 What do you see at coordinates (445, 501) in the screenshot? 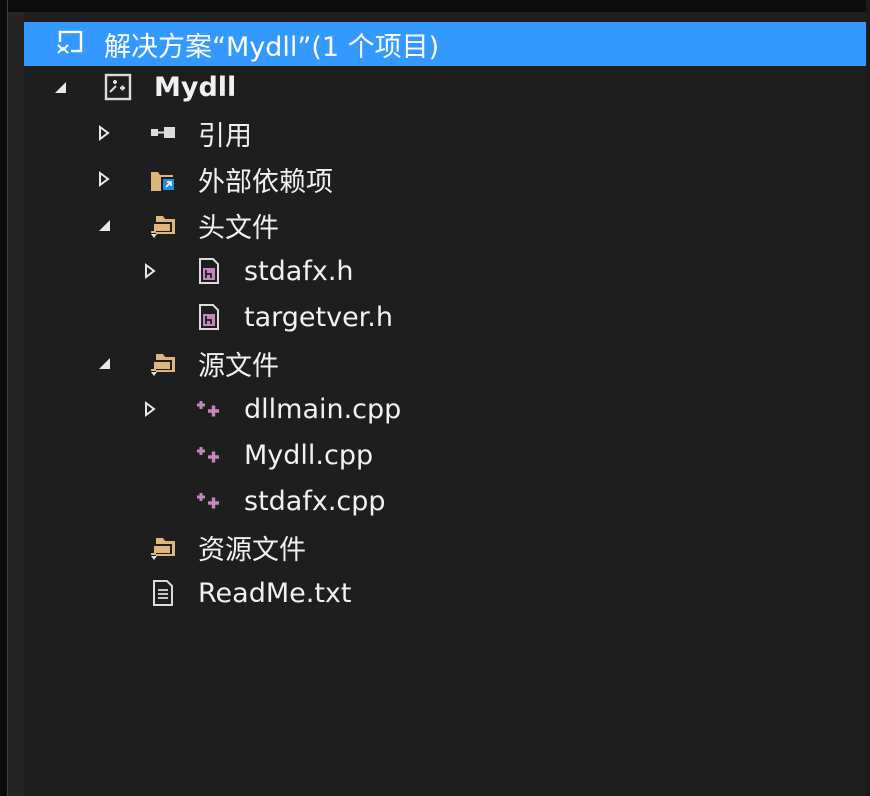
I see `tree-item-file: stdafx.cpp` at bounding box center [445, 501].